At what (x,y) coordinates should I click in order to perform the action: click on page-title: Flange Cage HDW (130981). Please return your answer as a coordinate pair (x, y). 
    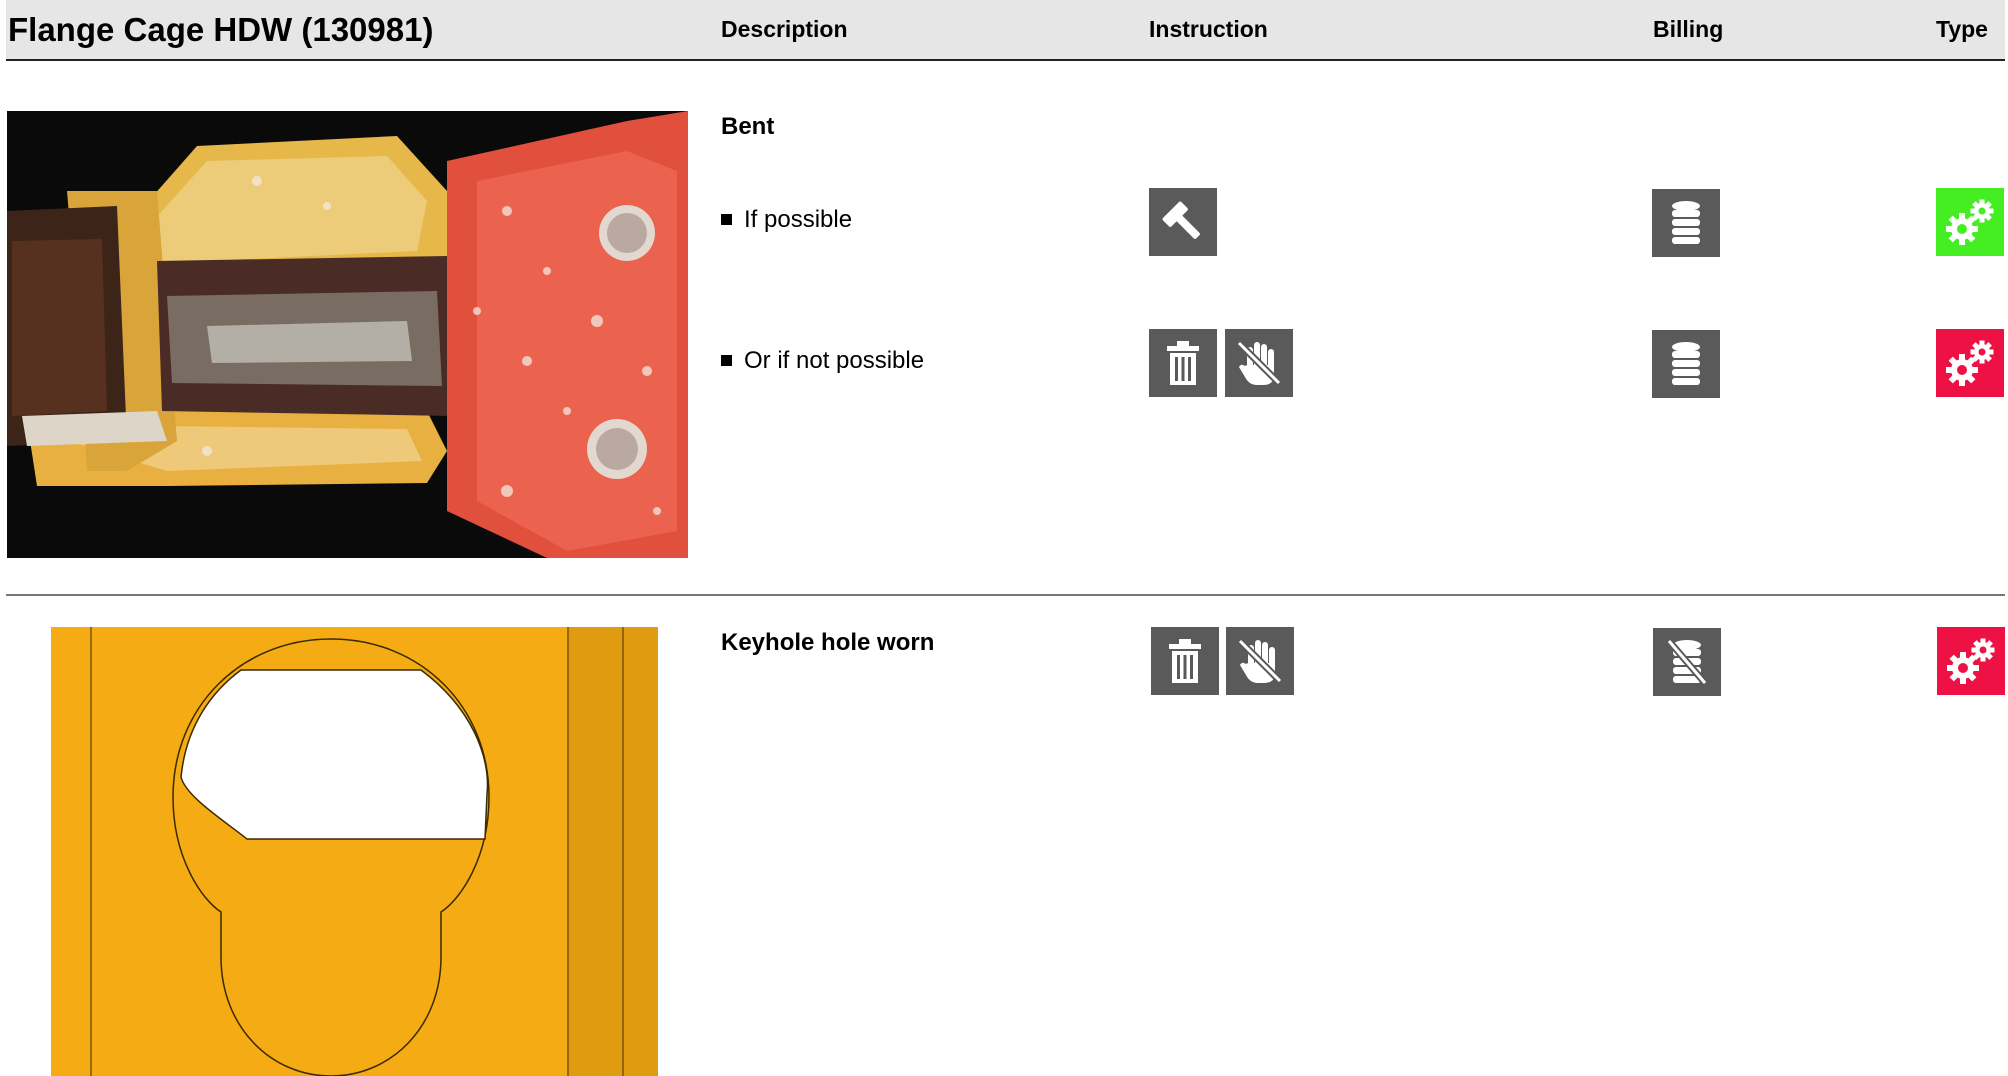
    Looking at the image, I should click on (221, 29).